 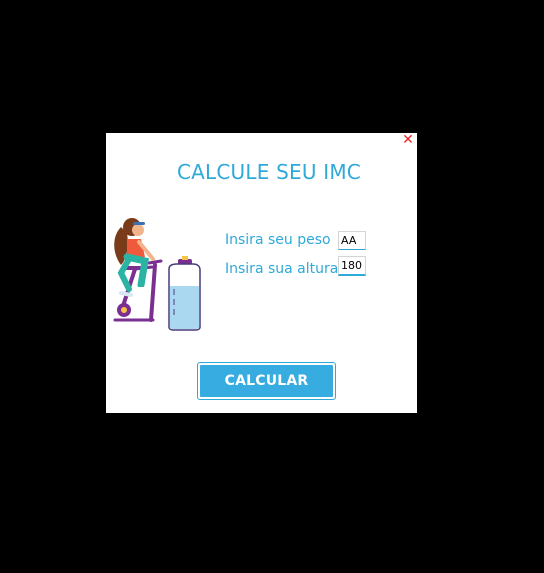 What do you see at coordinates (278, 240) in the screenshot?
I see `peso-label: Insira seu peso` at bounding box center [278, 240].